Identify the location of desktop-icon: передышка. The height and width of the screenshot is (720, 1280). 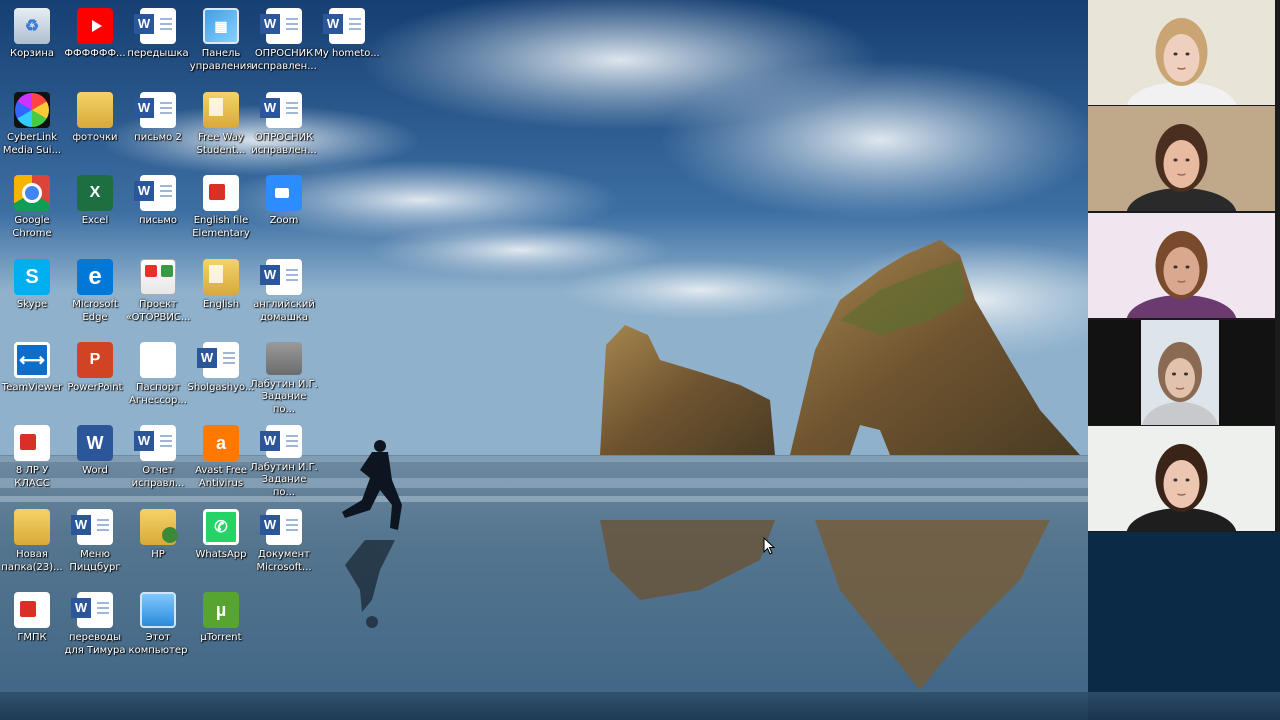
(158, 42).